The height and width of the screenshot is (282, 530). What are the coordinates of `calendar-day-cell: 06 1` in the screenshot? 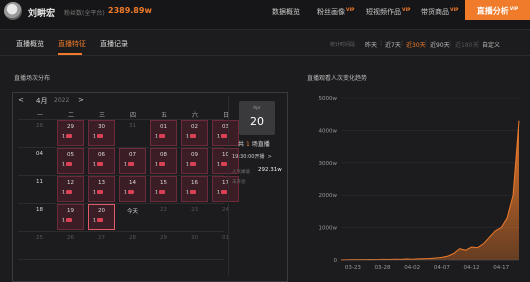 It's located at (101, 161).